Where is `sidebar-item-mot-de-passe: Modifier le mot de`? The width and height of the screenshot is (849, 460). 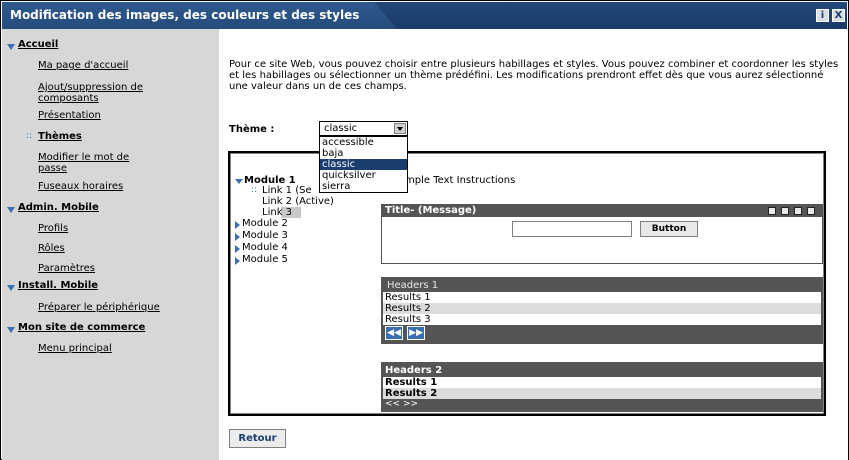
sidebar-item-mot-de-passe: Modifier le mot de is located at coordinates (83, 157).